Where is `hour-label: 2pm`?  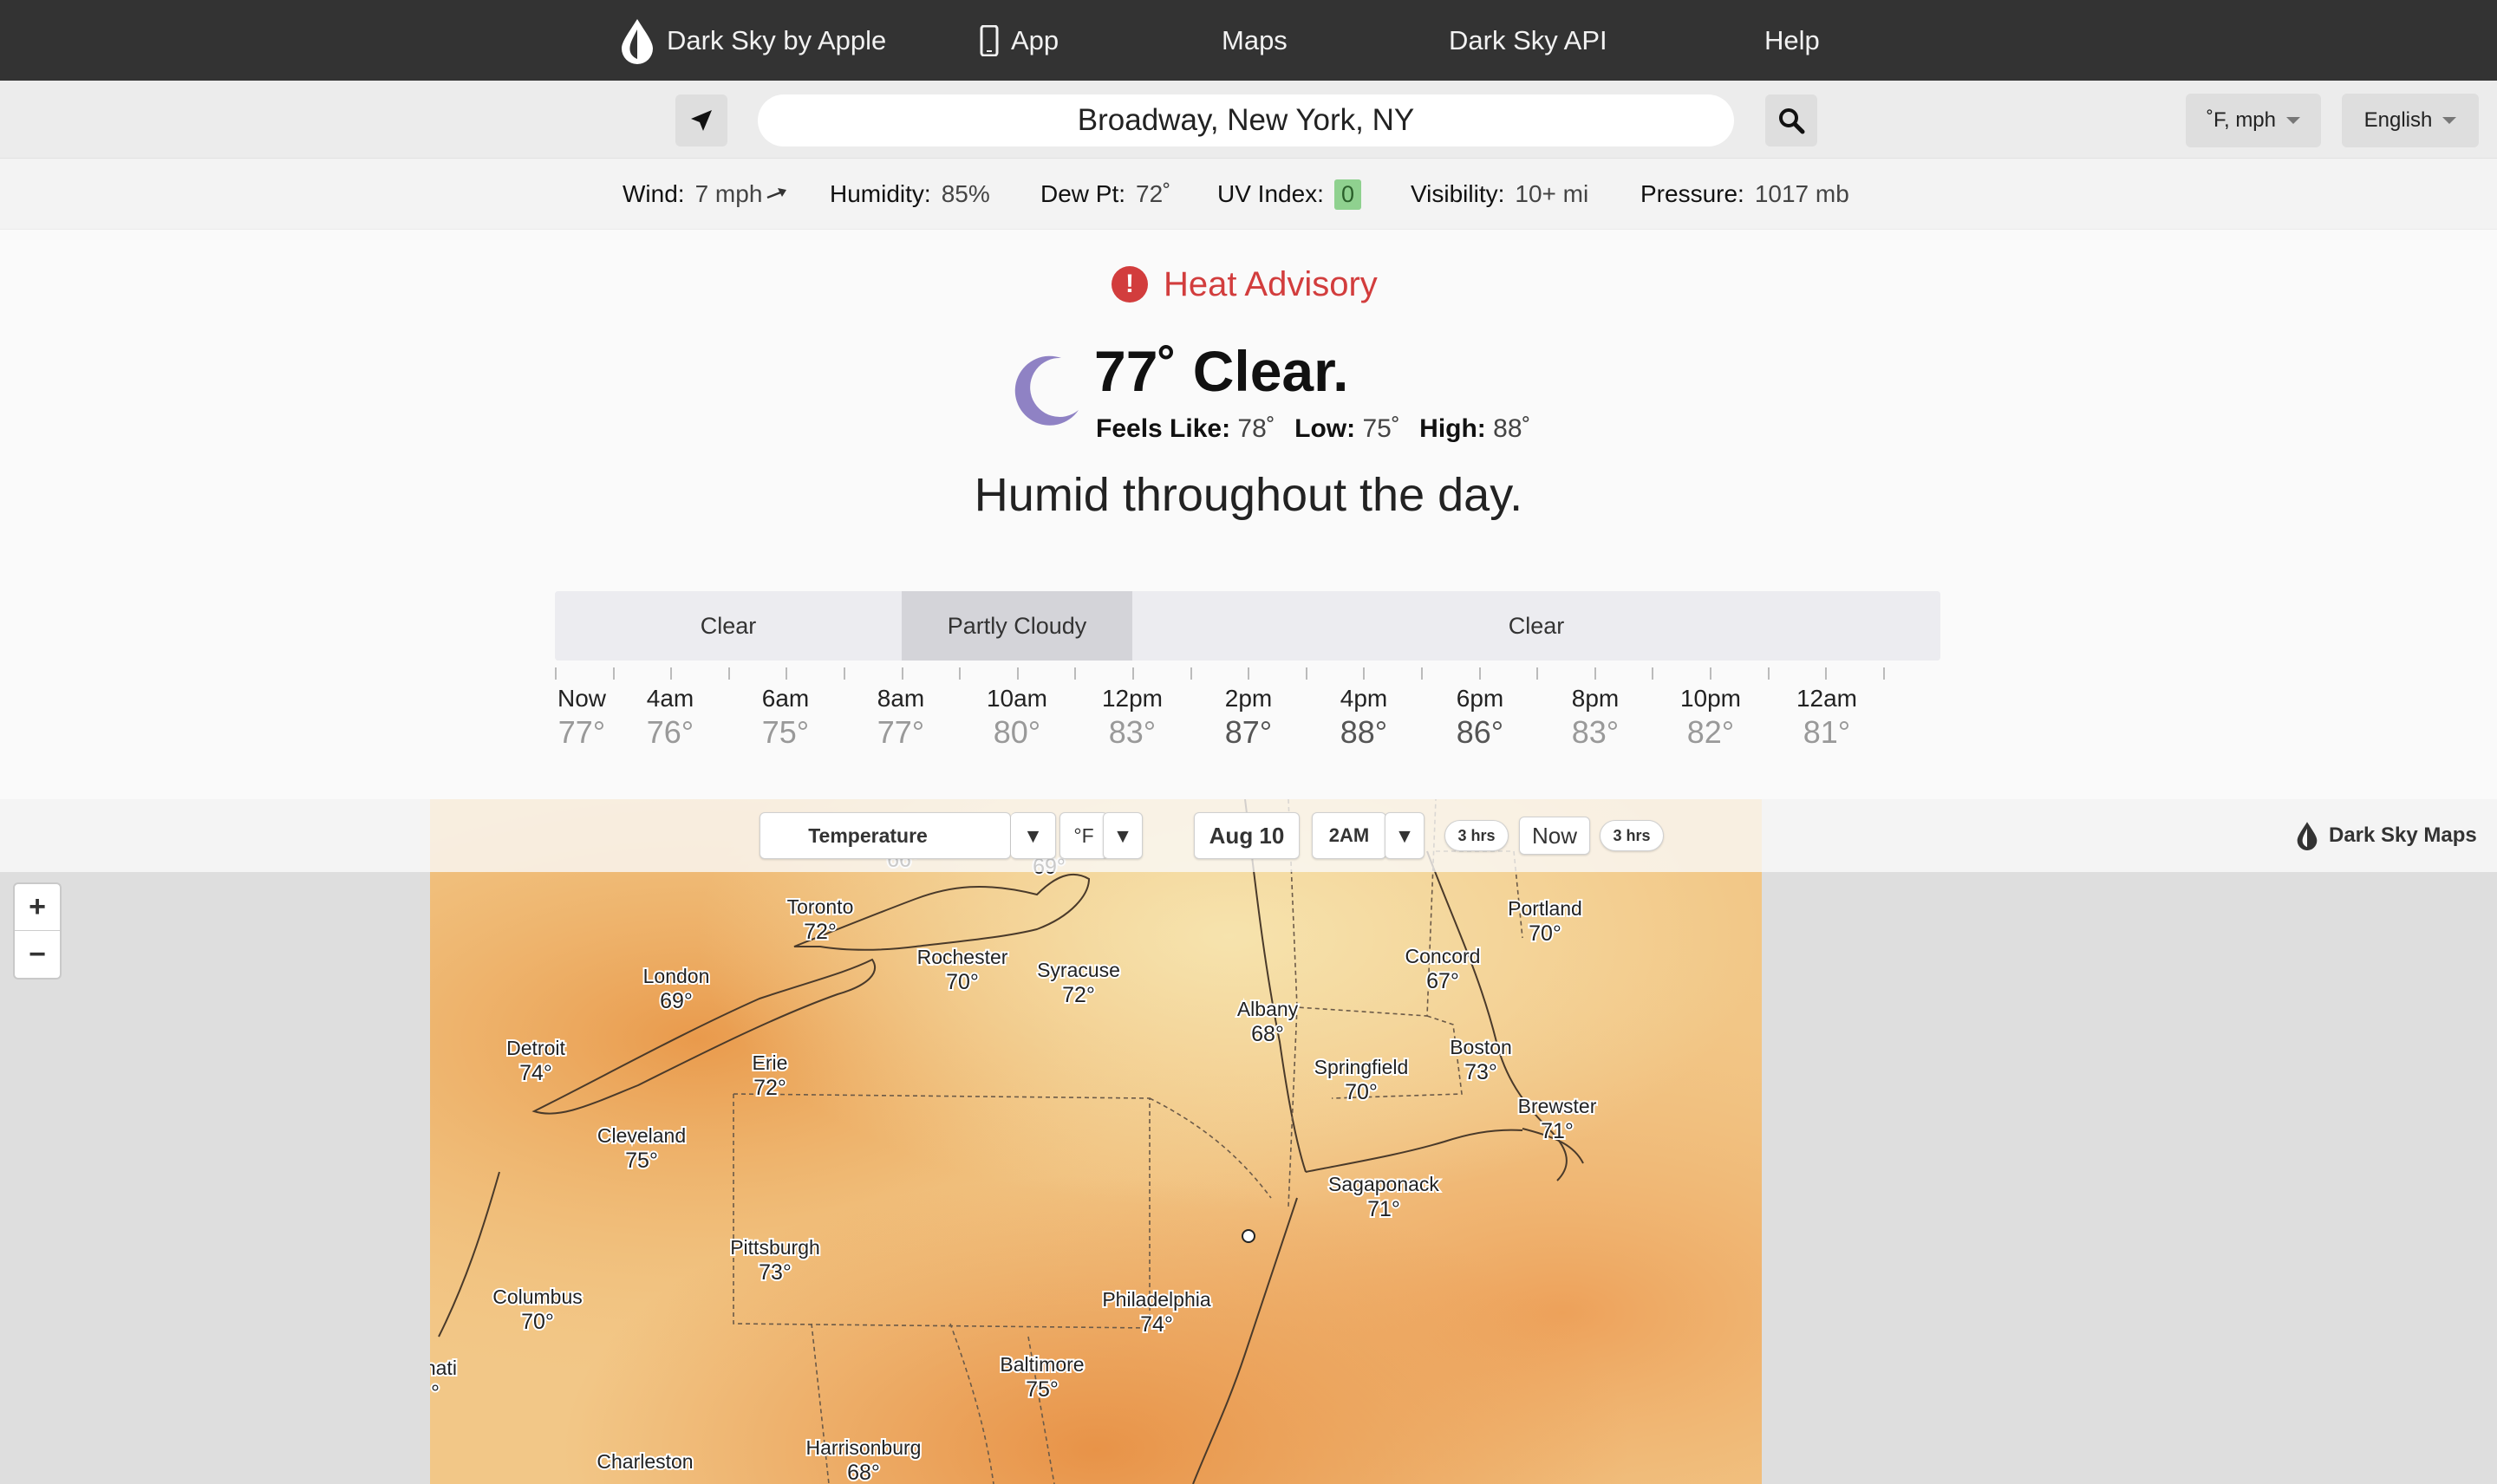 hour-label: 2pm is located at coordinates (1248, 698).